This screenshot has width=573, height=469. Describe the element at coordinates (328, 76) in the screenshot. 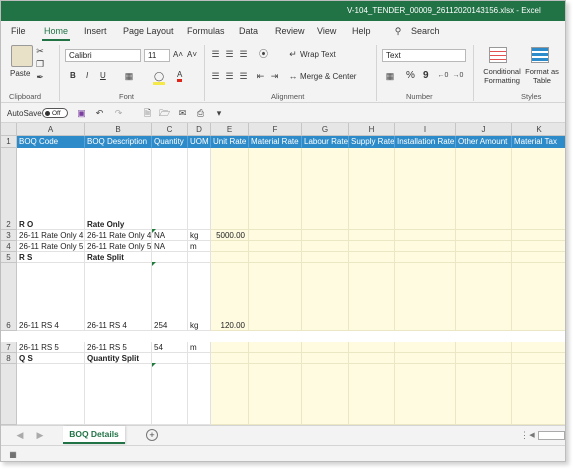

I see `merge-center-button: Merge & Center` at that location.